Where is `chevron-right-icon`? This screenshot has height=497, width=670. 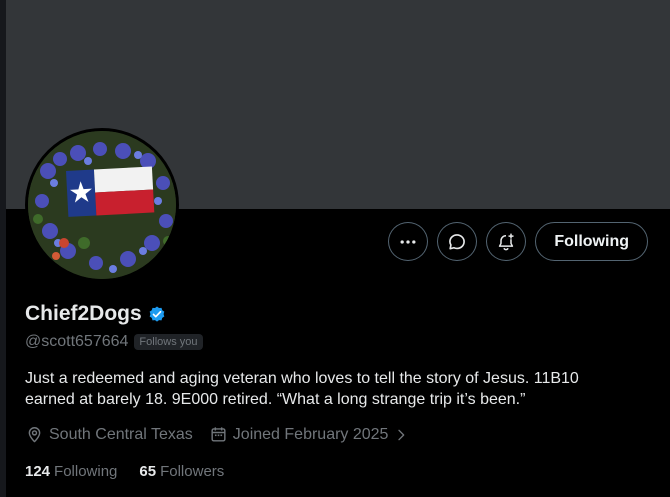
chevron-right-icon is located at coordinates (401, 434).